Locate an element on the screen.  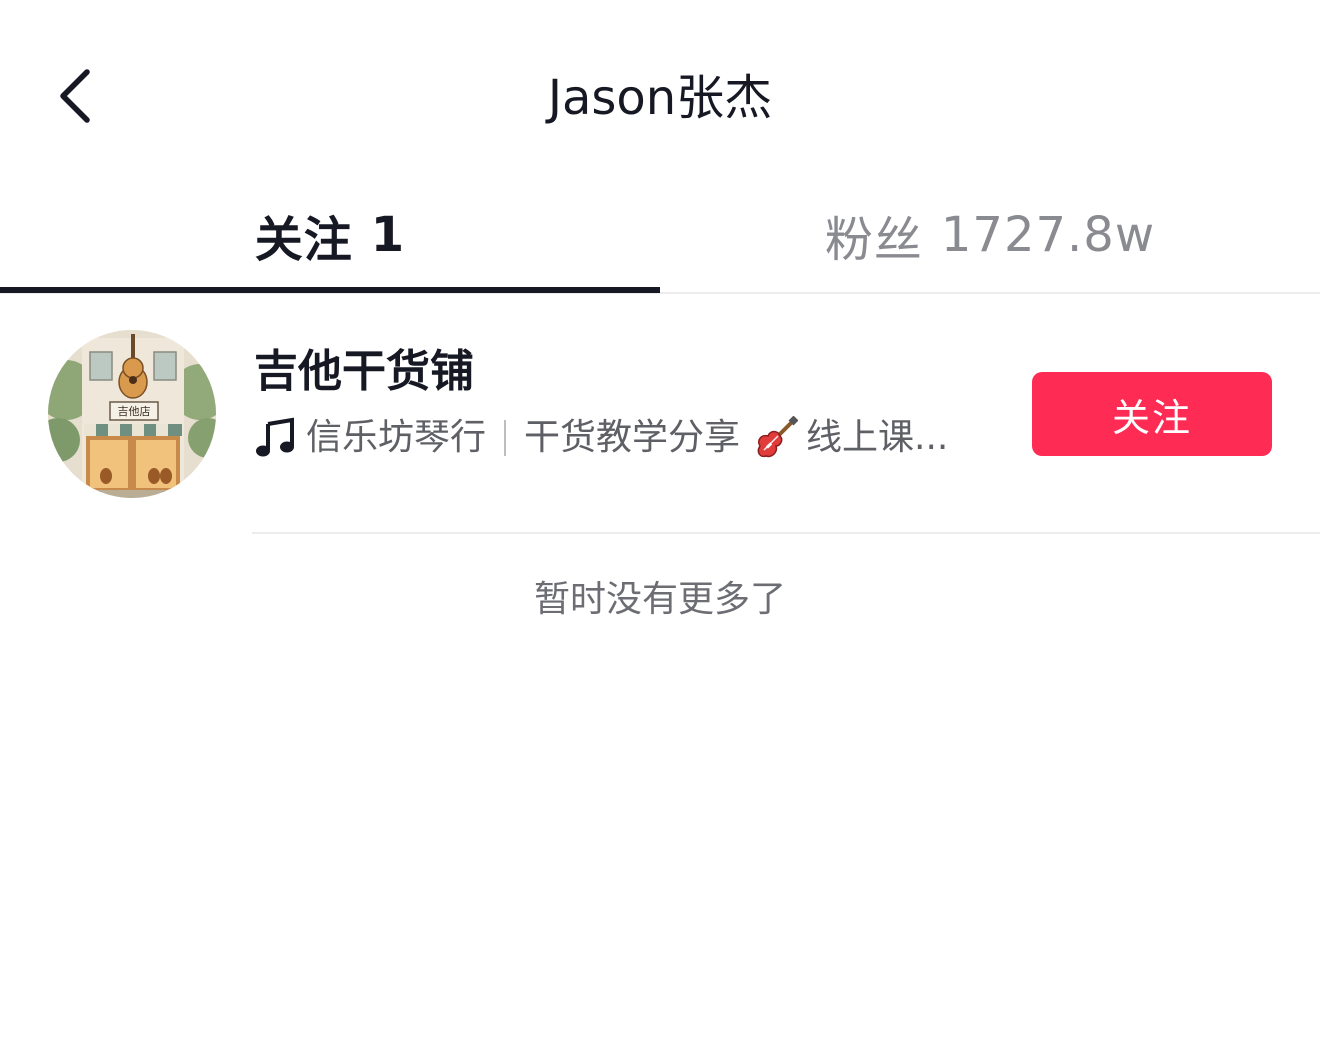
avatar: 吉他店 is located at coordinates (132, 414).